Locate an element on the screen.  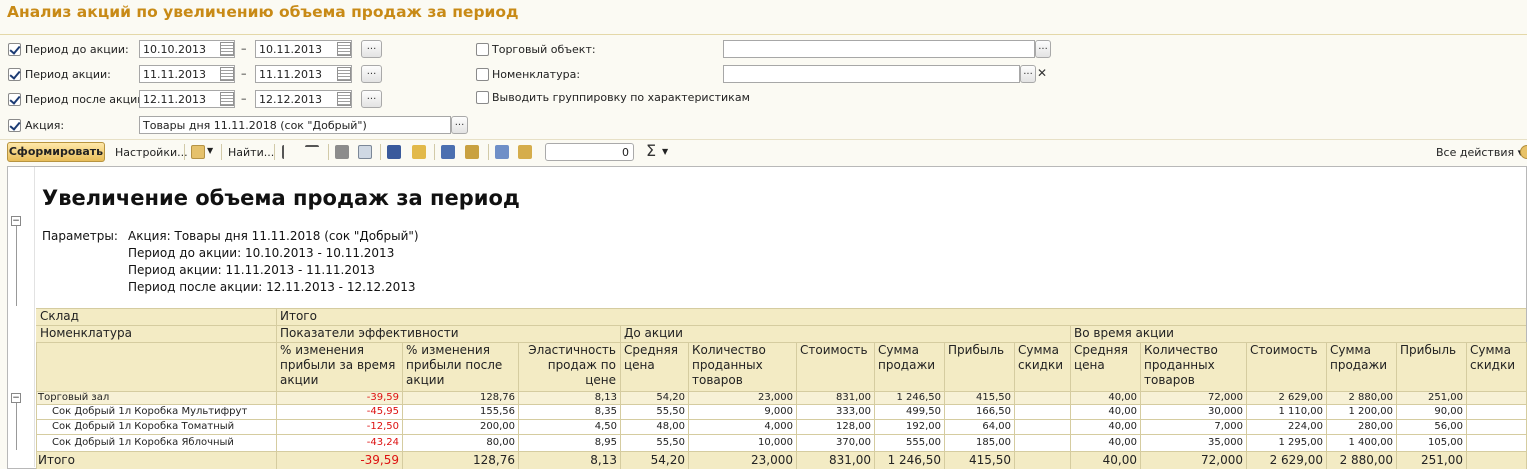
table-cell: 7,000 is located at coordinates (1228, 426).